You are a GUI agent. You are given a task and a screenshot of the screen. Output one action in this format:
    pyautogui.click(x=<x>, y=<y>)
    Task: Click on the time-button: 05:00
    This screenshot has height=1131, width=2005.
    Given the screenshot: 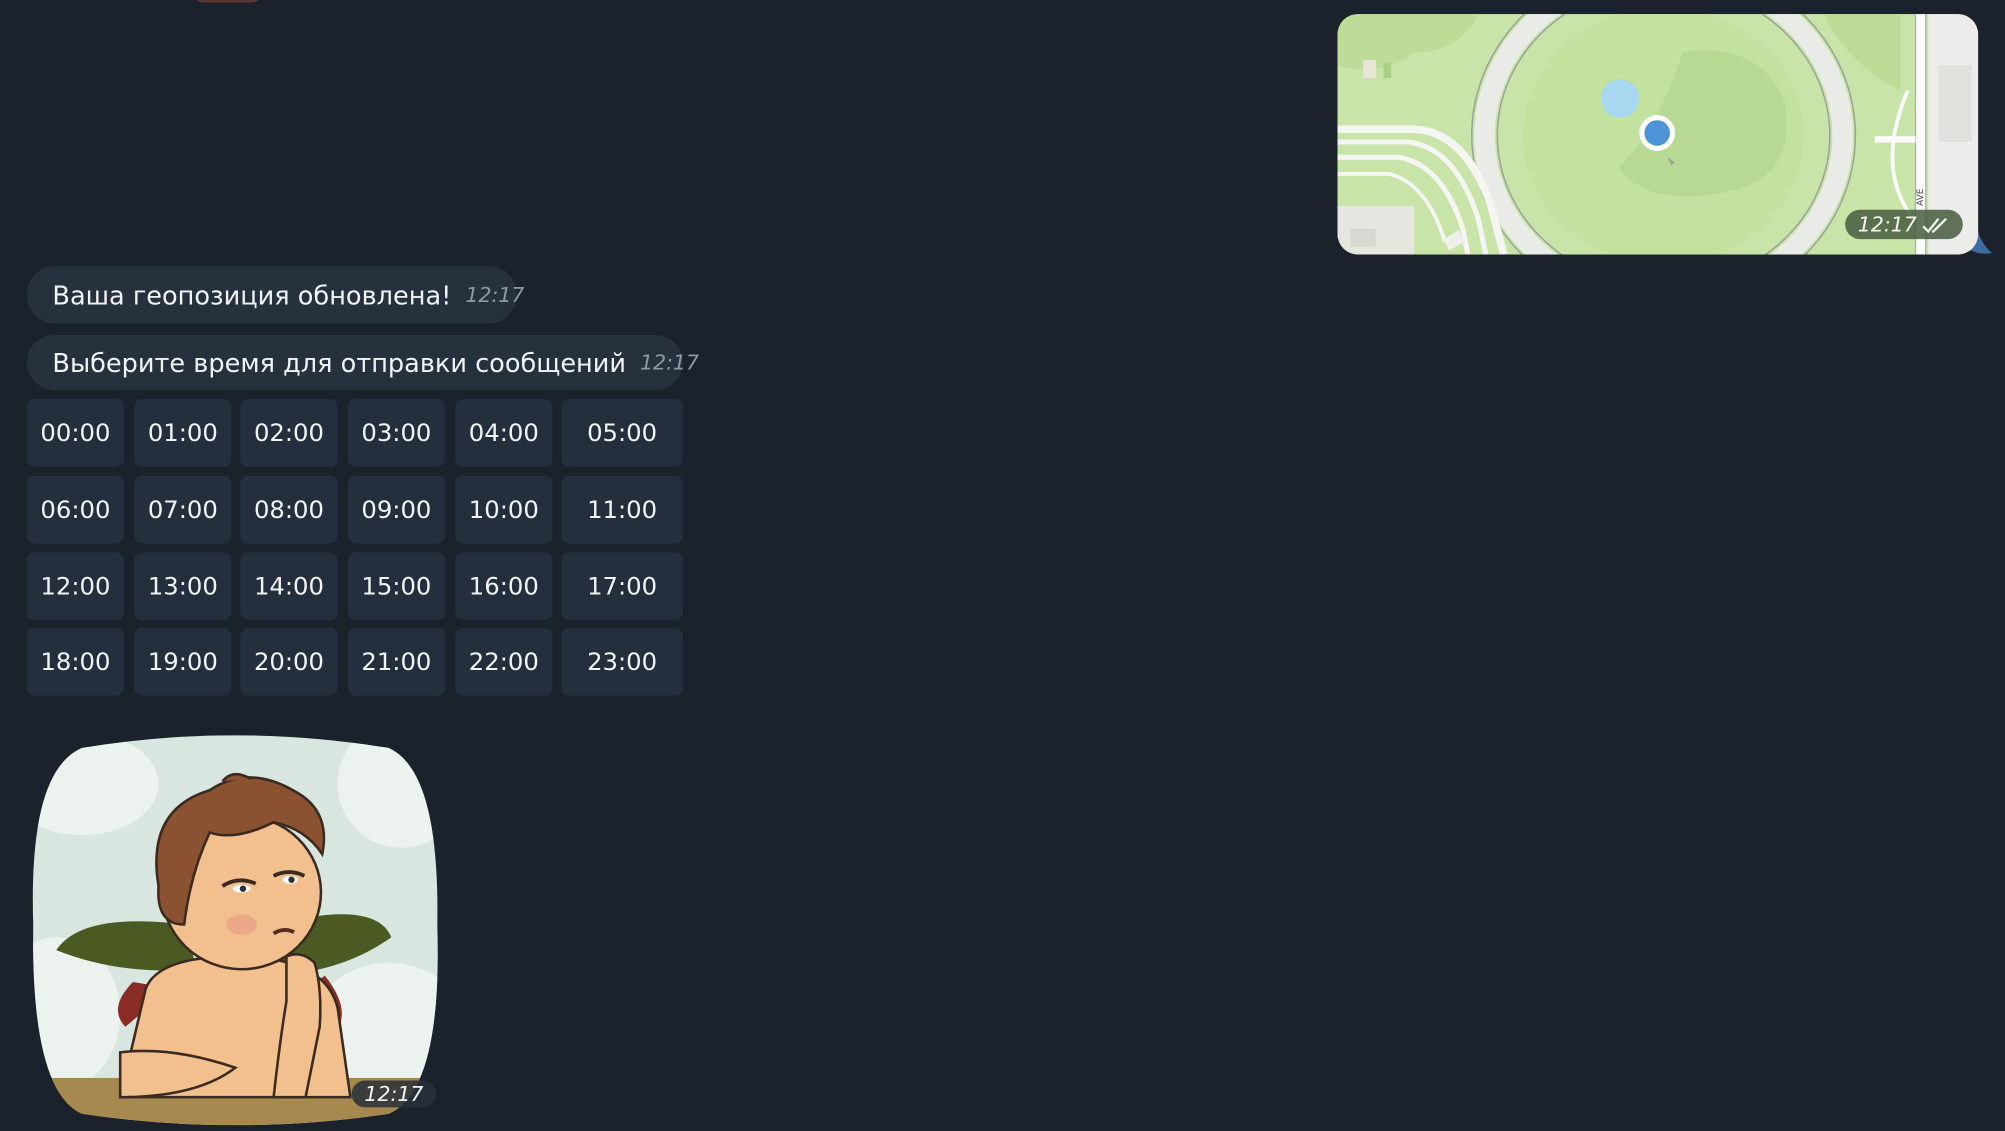 What is the action you would take?
    pyautogui.click(x=622, y=432)
    